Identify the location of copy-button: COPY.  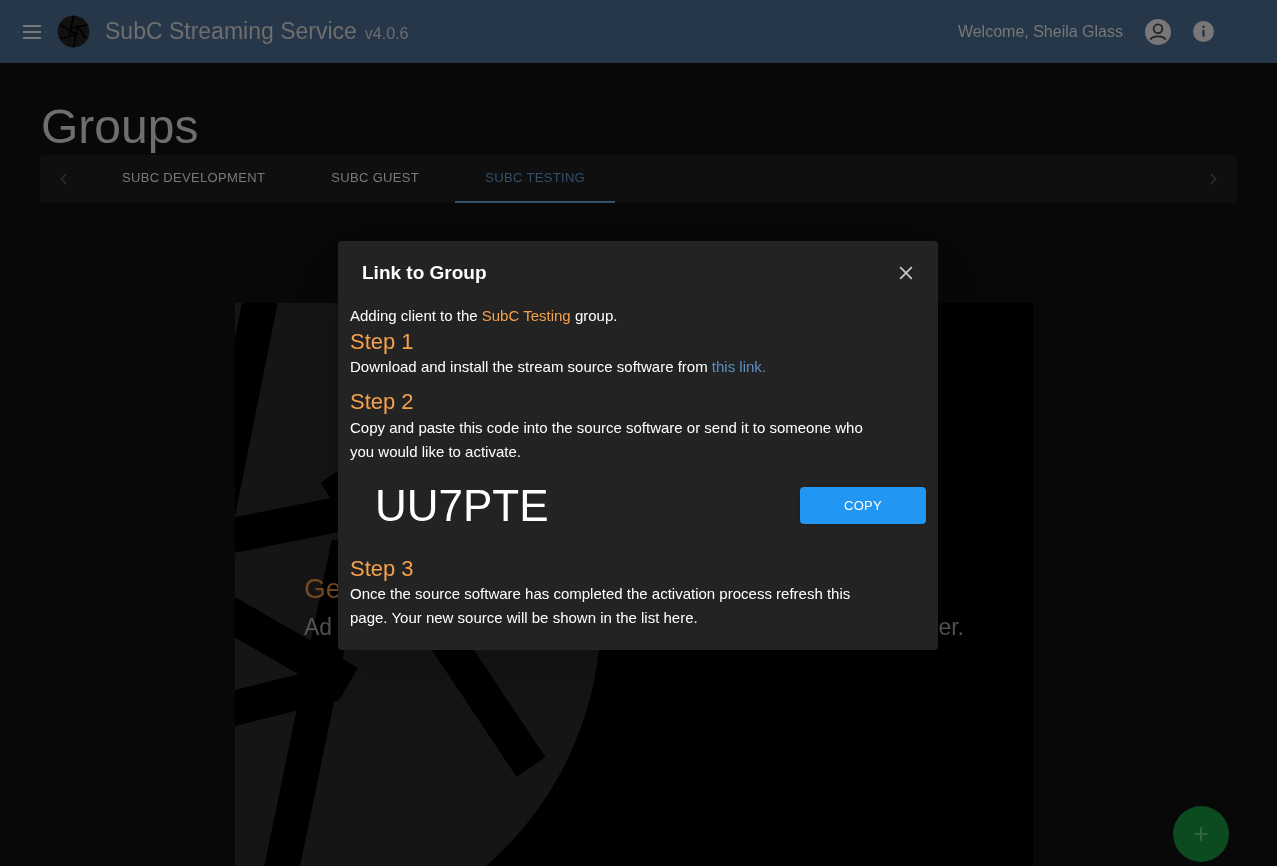
(863, 505).